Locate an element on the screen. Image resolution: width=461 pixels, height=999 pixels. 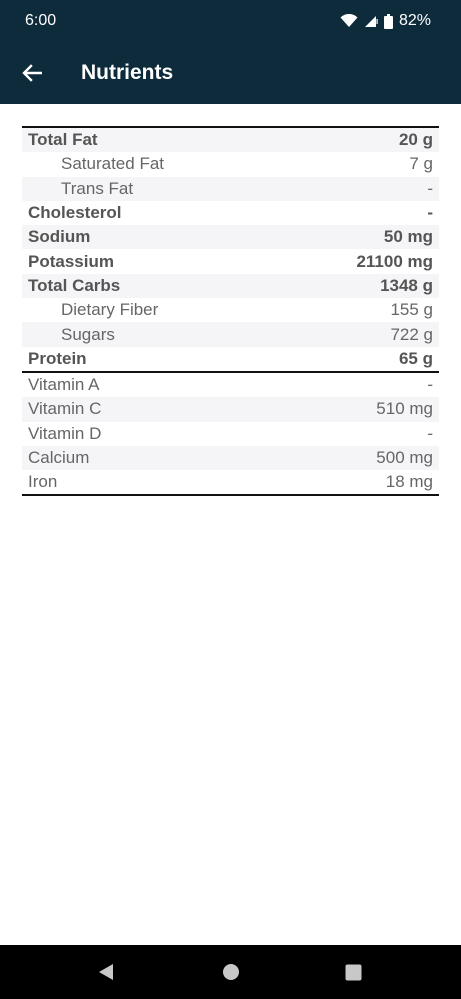
row-label: Iron is located at coordinates (43, 482).